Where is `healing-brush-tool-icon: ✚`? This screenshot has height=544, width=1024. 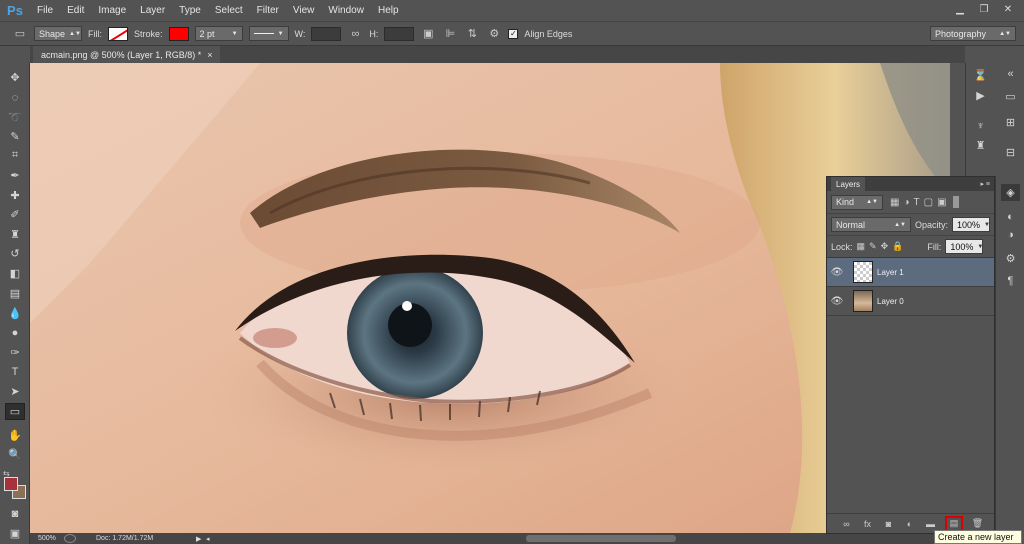 healing-brush-tool-icon: ✚ is located at coordinates (15, 195).